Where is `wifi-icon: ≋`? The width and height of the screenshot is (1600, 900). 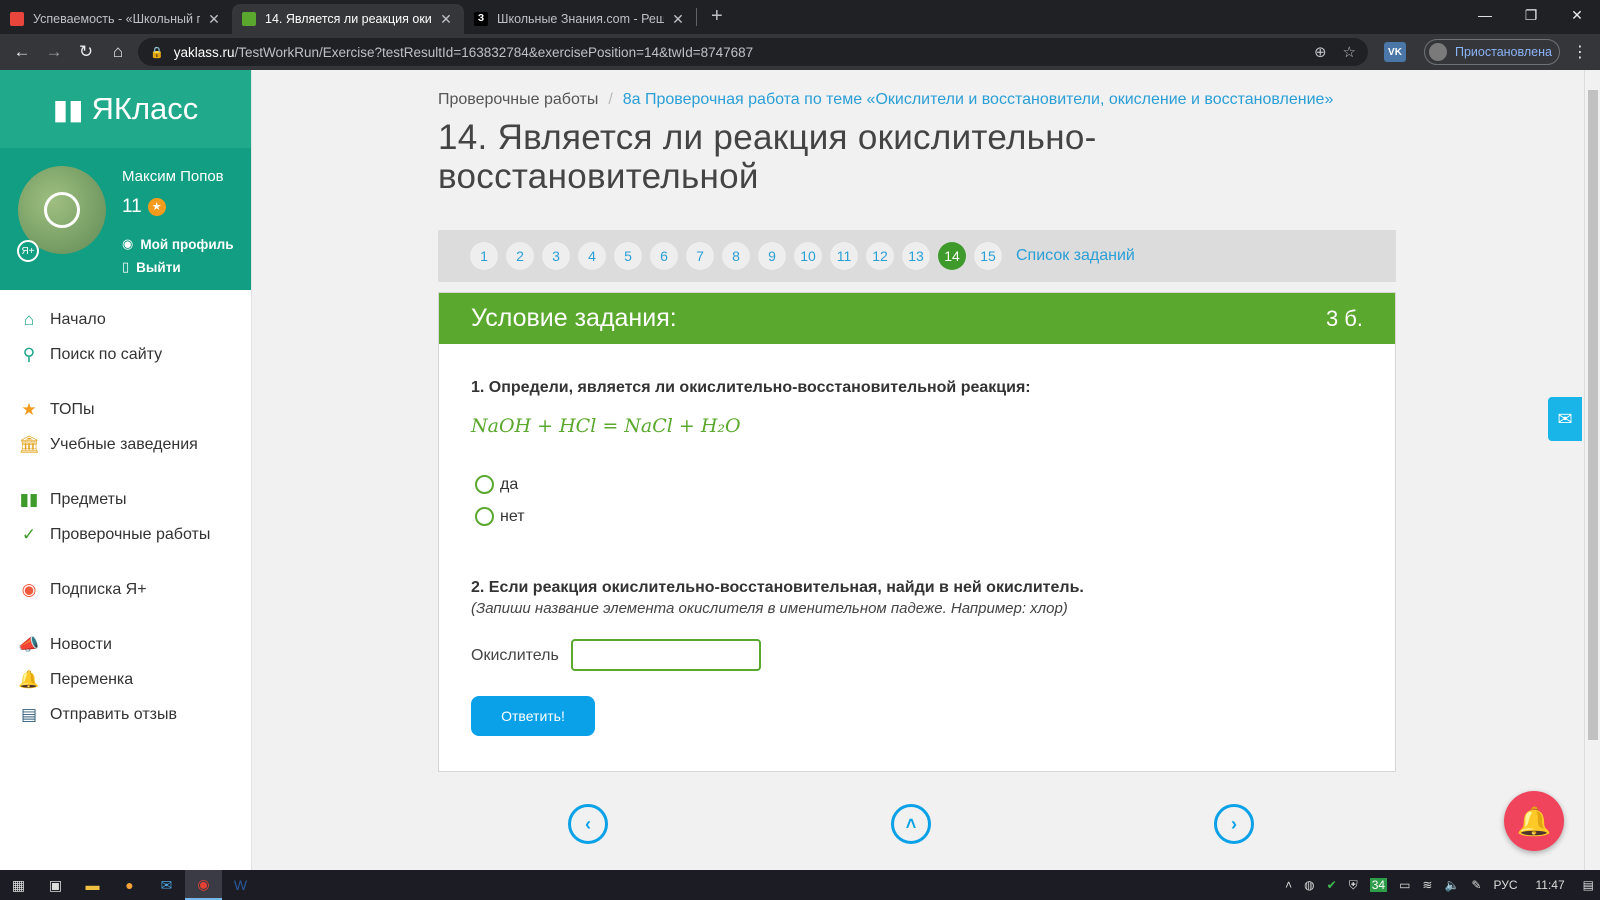
wifi-icon: ≋ is located at coordinates (1427, 885).